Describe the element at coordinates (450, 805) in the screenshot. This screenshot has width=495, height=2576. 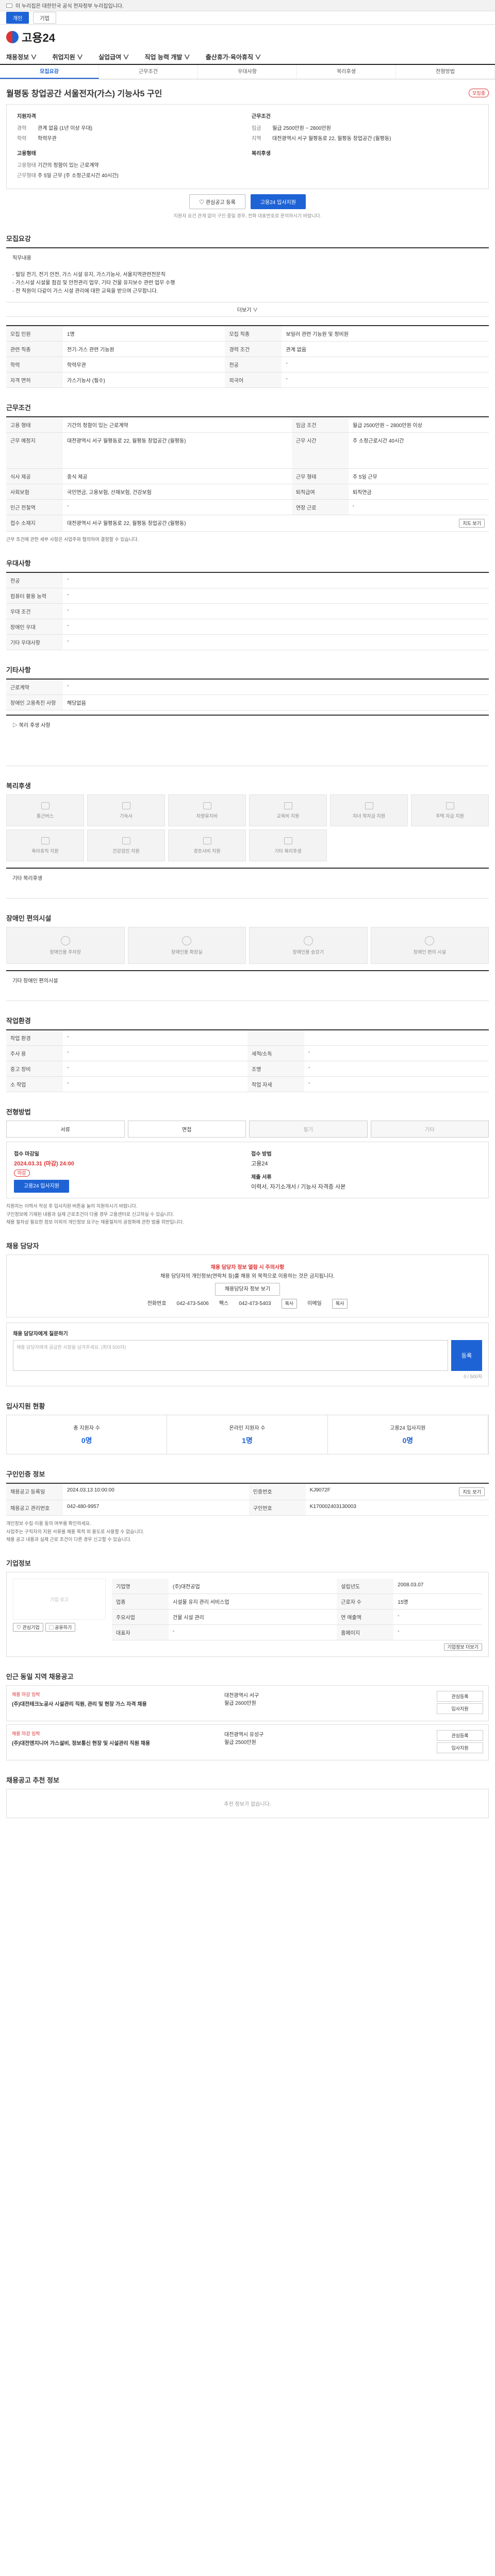
I see `home-icon` at that location.